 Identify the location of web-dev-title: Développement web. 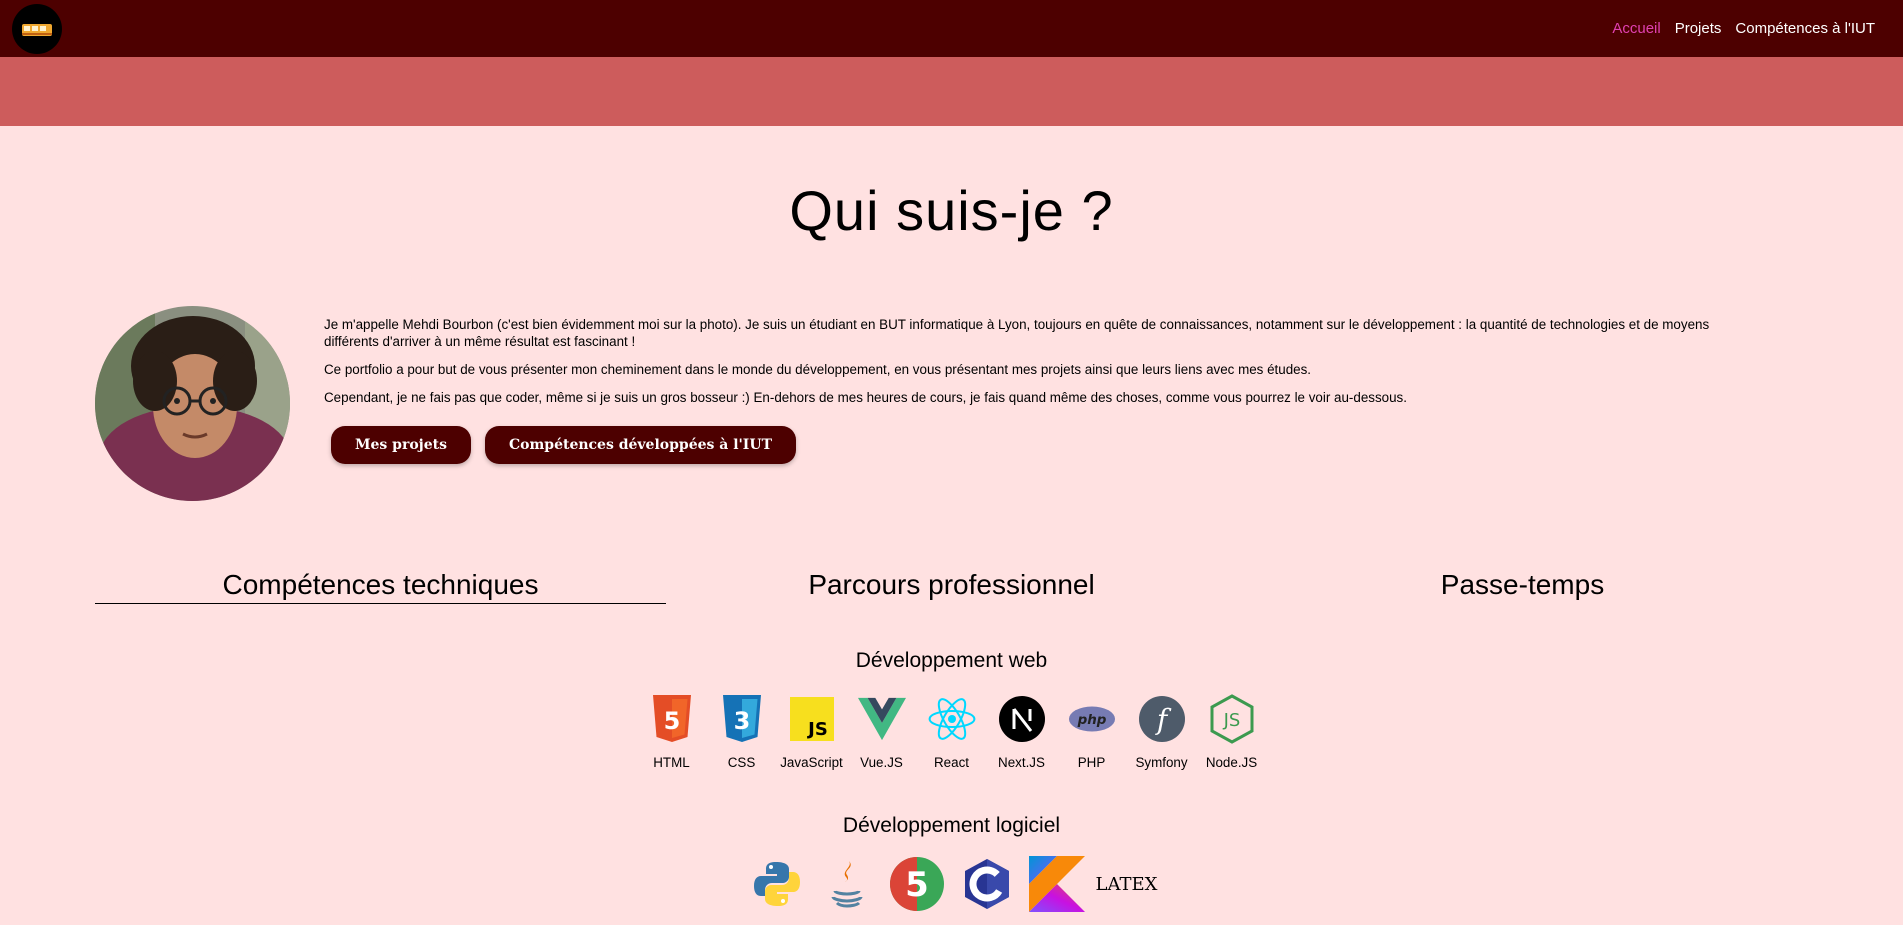
(951, 660).